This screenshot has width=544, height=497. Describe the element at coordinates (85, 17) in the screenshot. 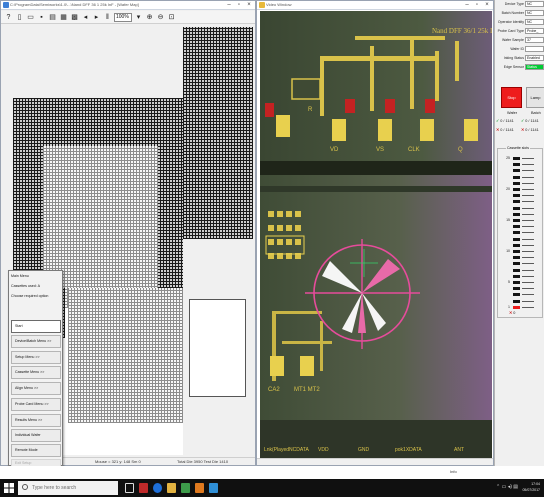

I see `prev-icon: ◂` at that location.